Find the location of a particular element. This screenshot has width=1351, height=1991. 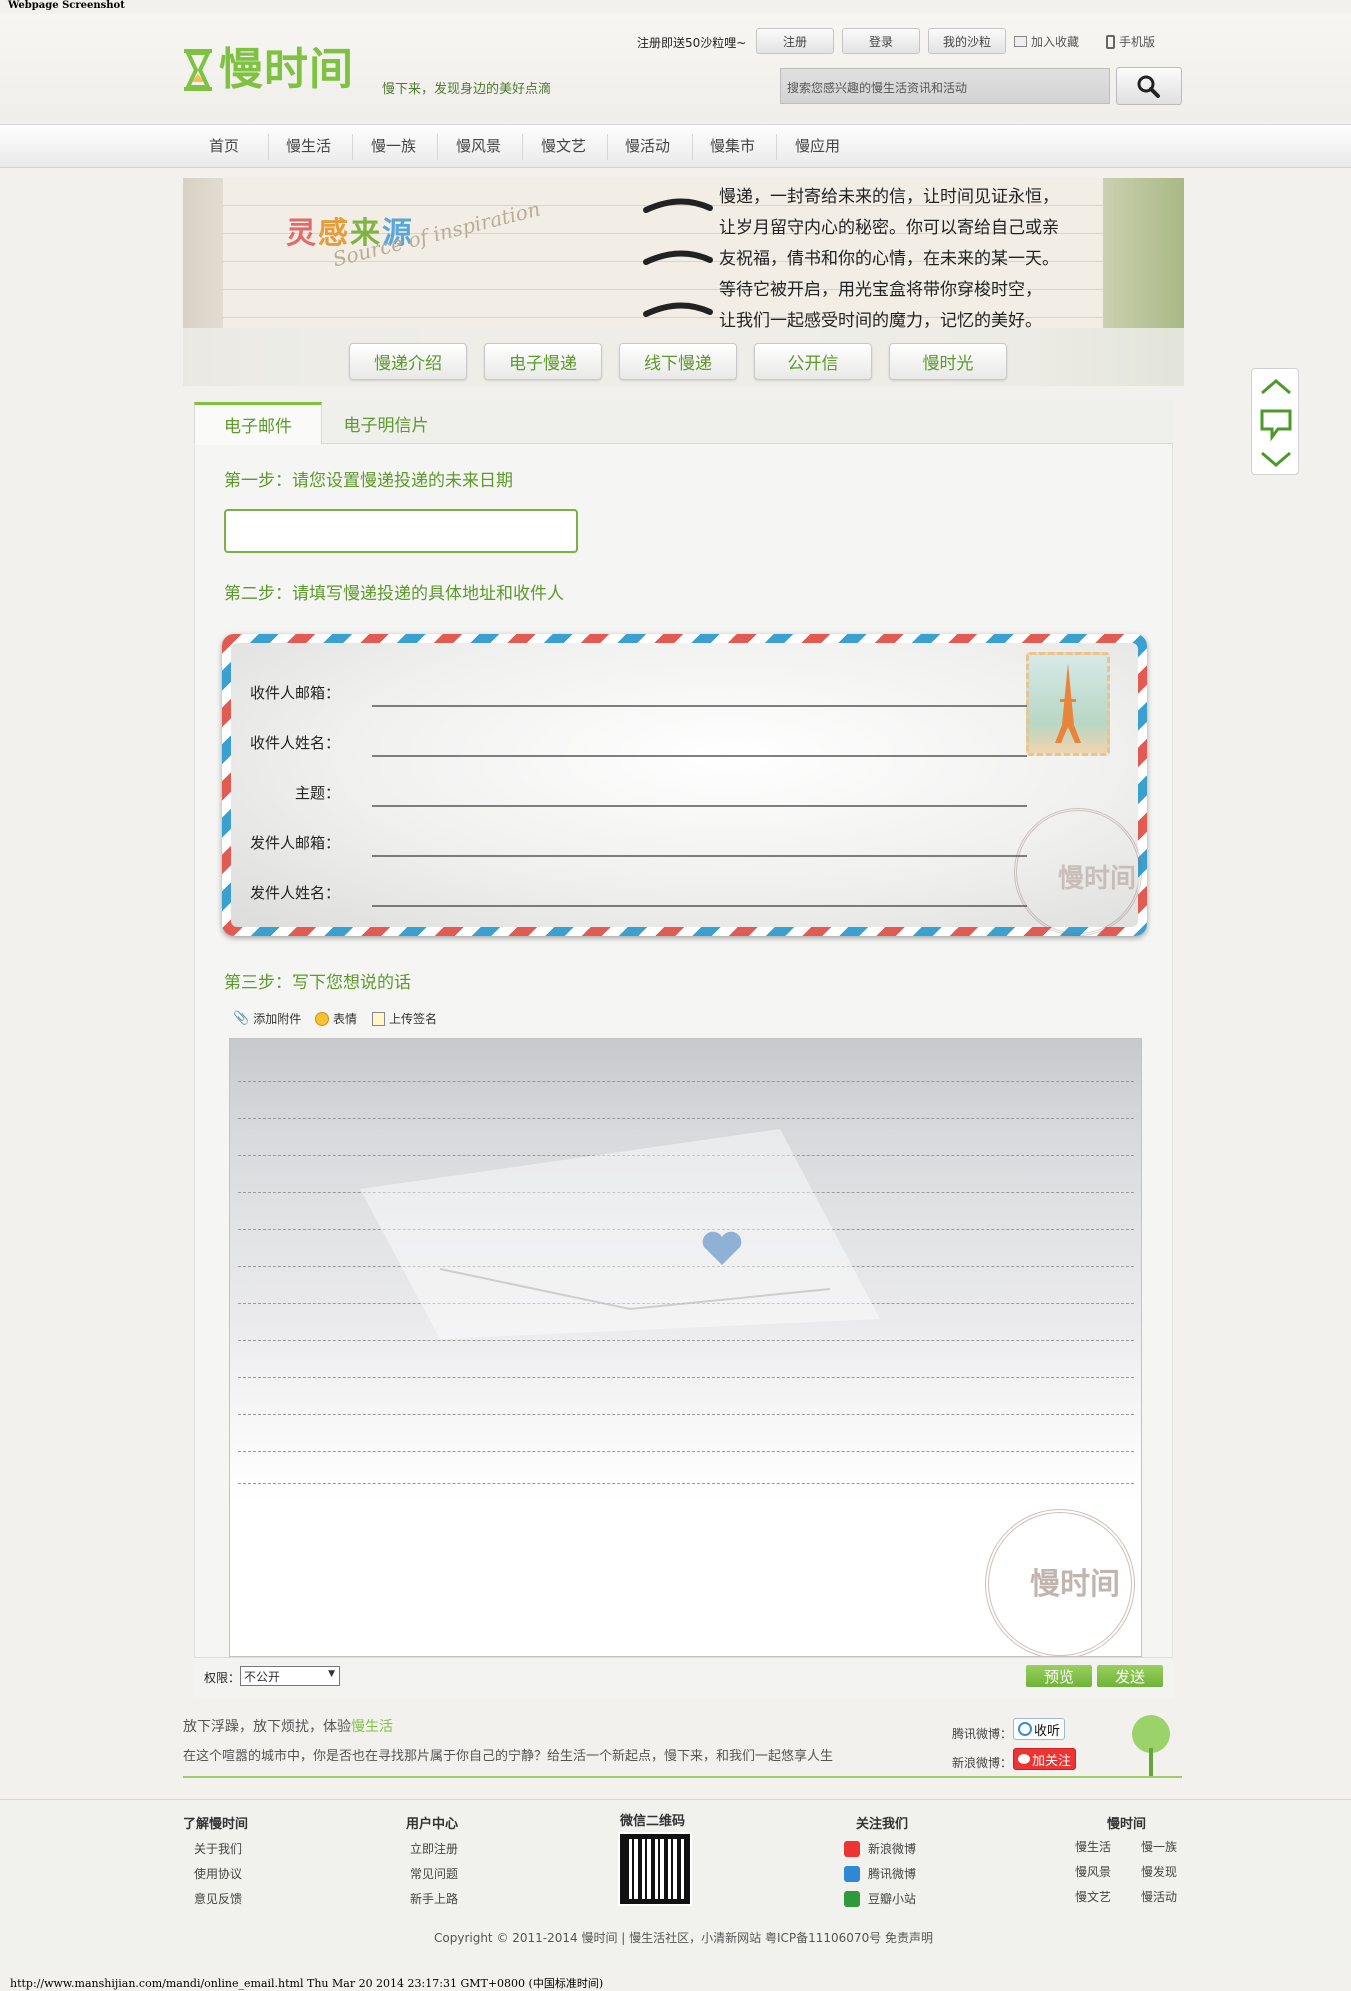

step1-heading: 第一步：请您设置慢递投递的未来日期 is located at coordinates (368, 481).